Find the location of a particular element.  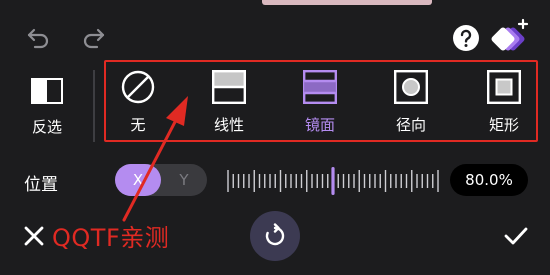

divider is located at coordinates (94, 106).